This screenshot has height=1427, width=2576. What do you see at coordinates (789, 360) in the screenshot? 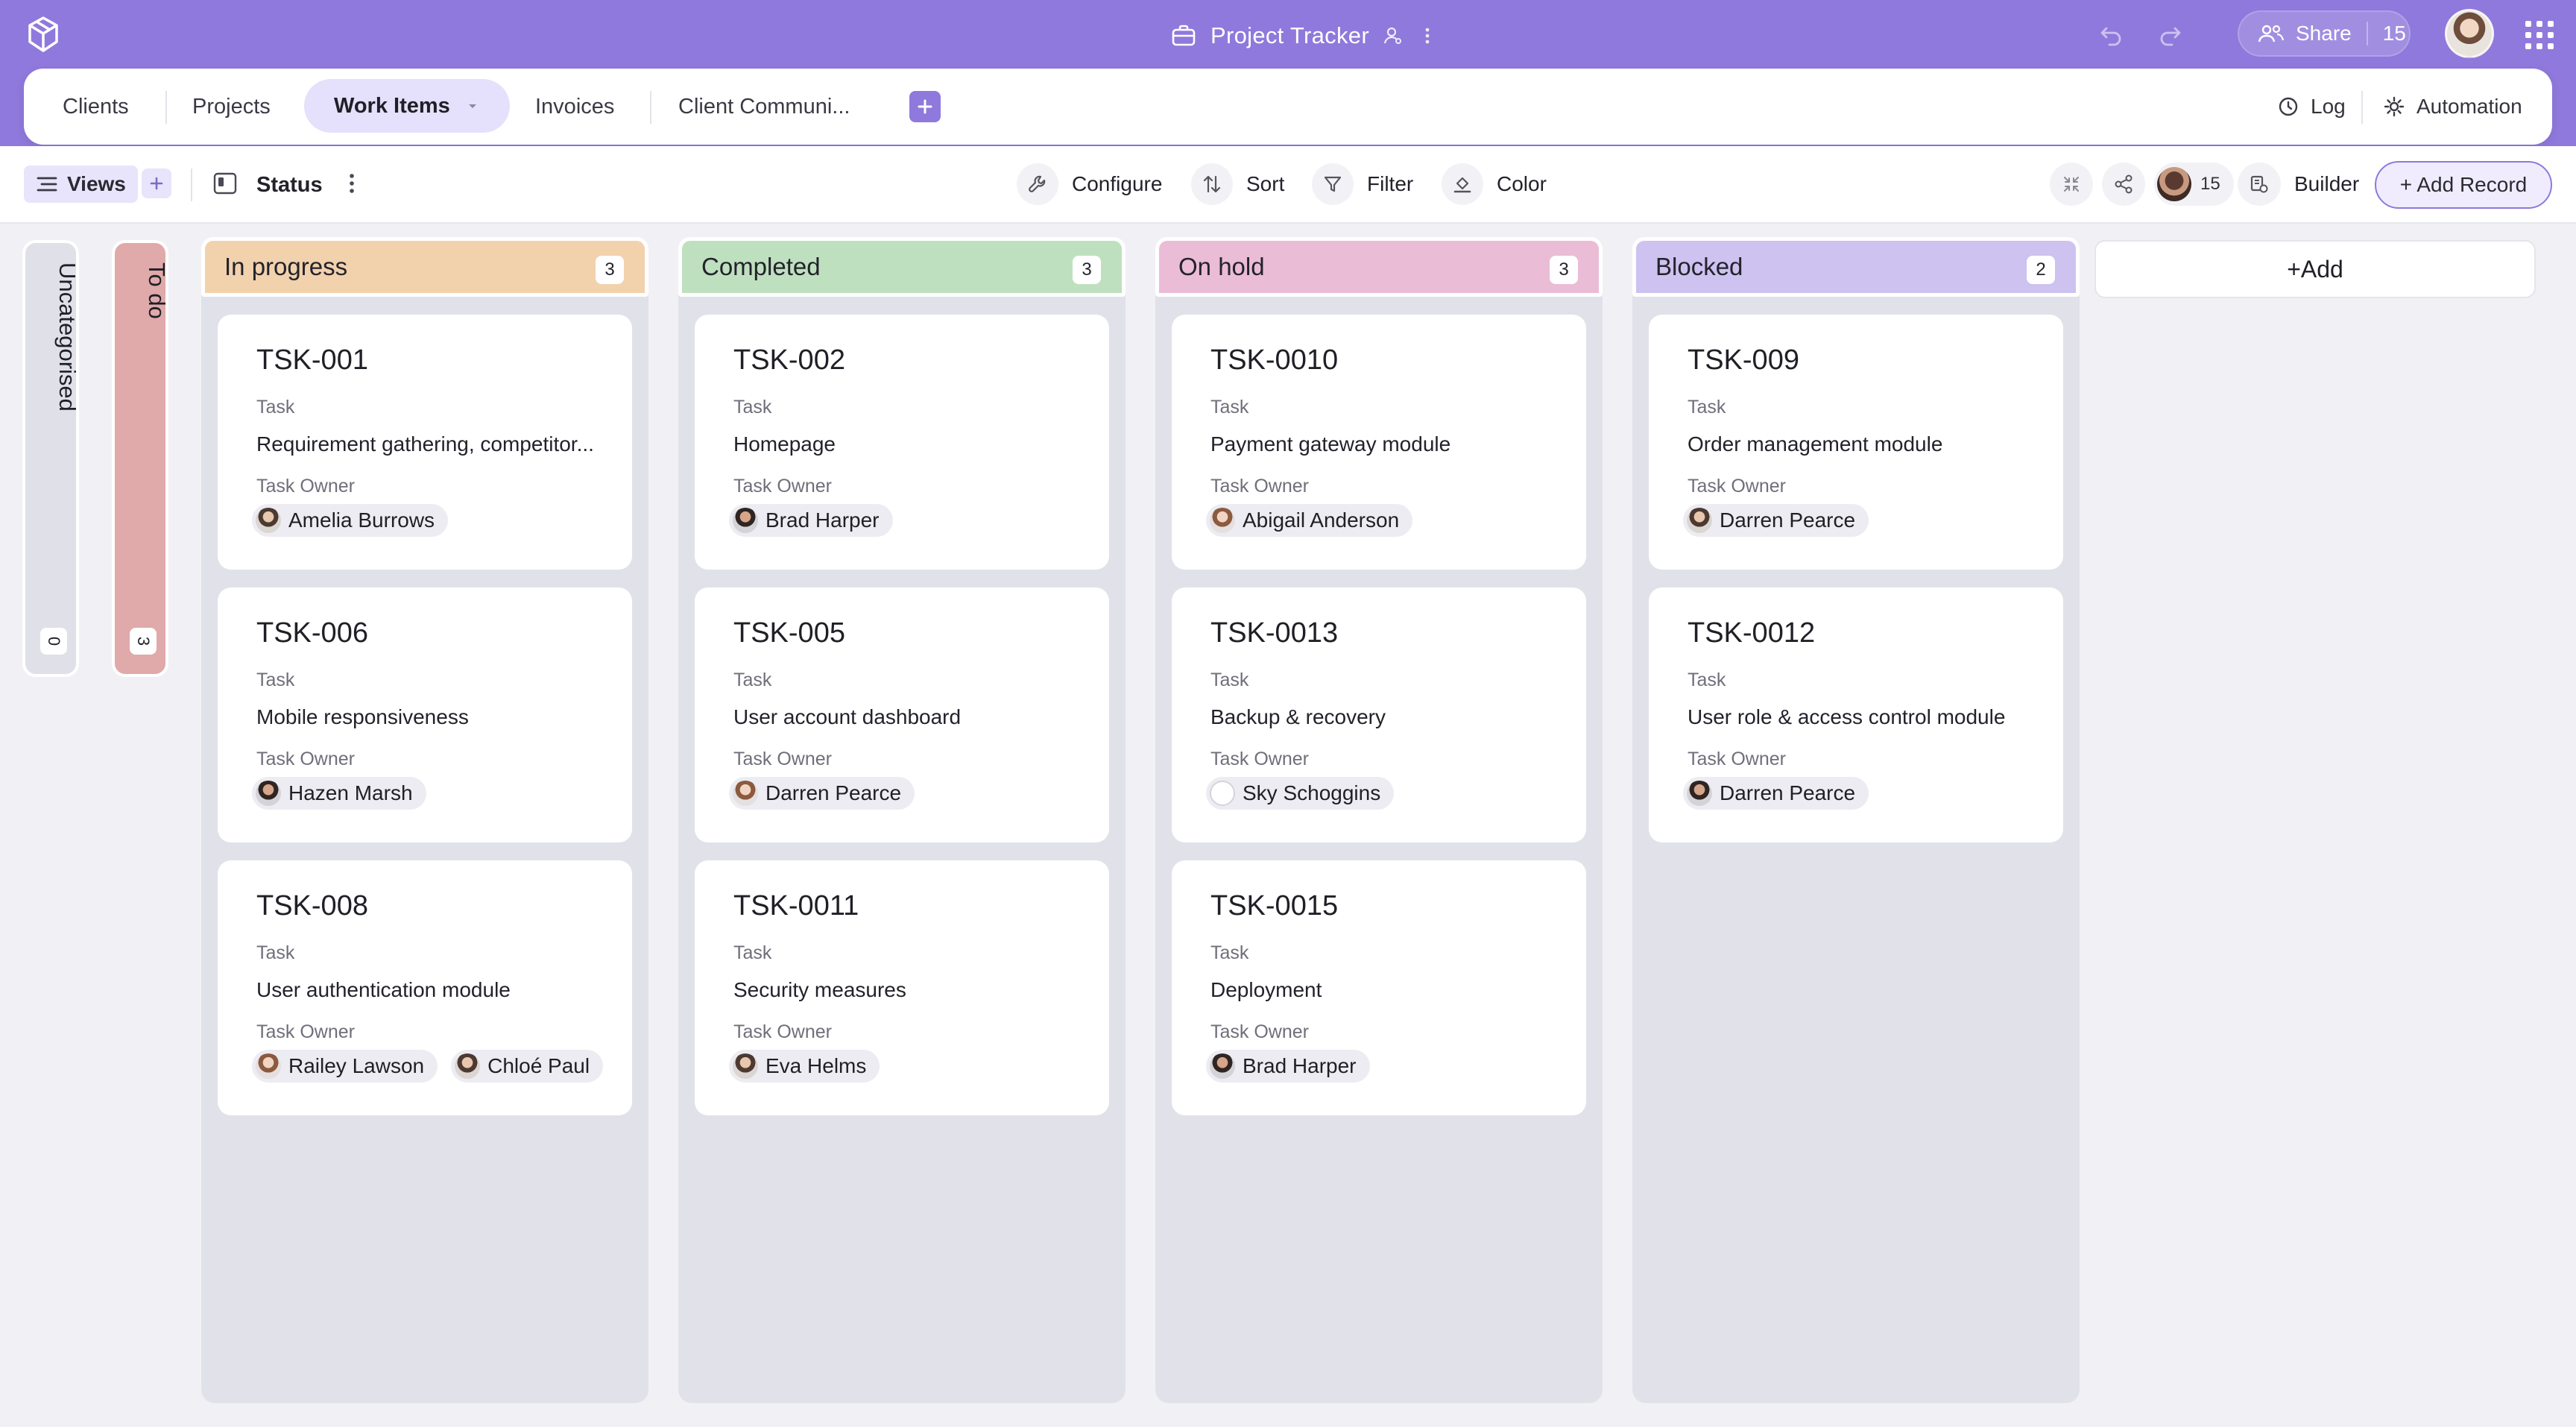
I see `record-id: TSK-002` at bounding box center [789, 360].